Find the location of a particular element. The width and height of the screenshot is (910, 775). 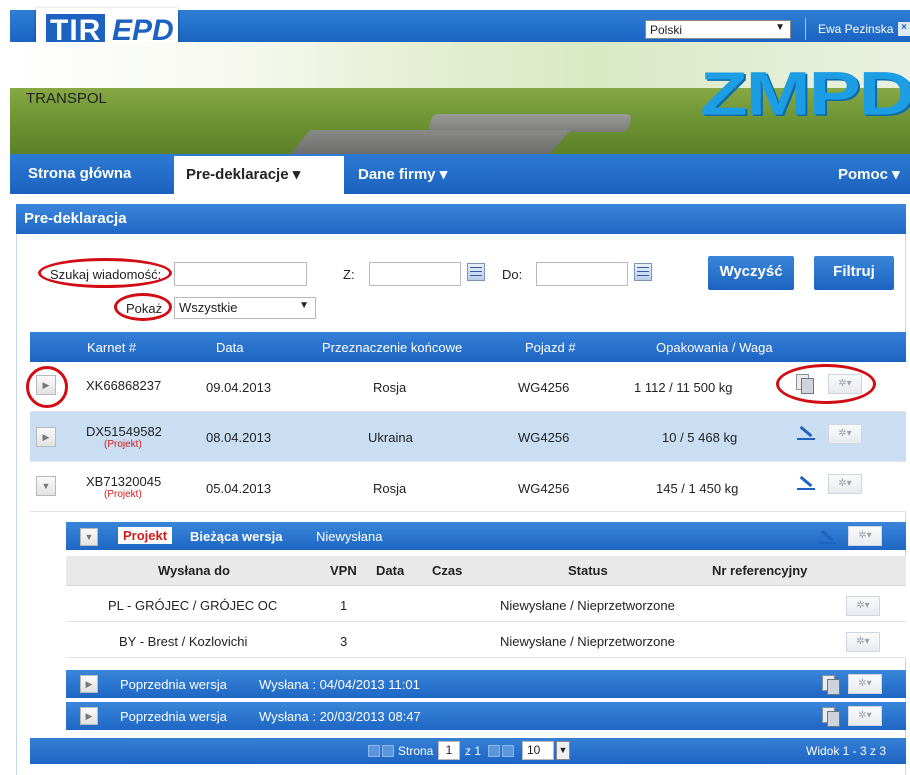

language-select: Polski ▼ is located at coordinates (718, 29).